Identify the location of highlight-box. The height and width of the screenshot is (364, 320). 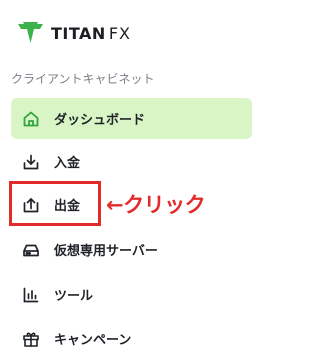
(55, 203).